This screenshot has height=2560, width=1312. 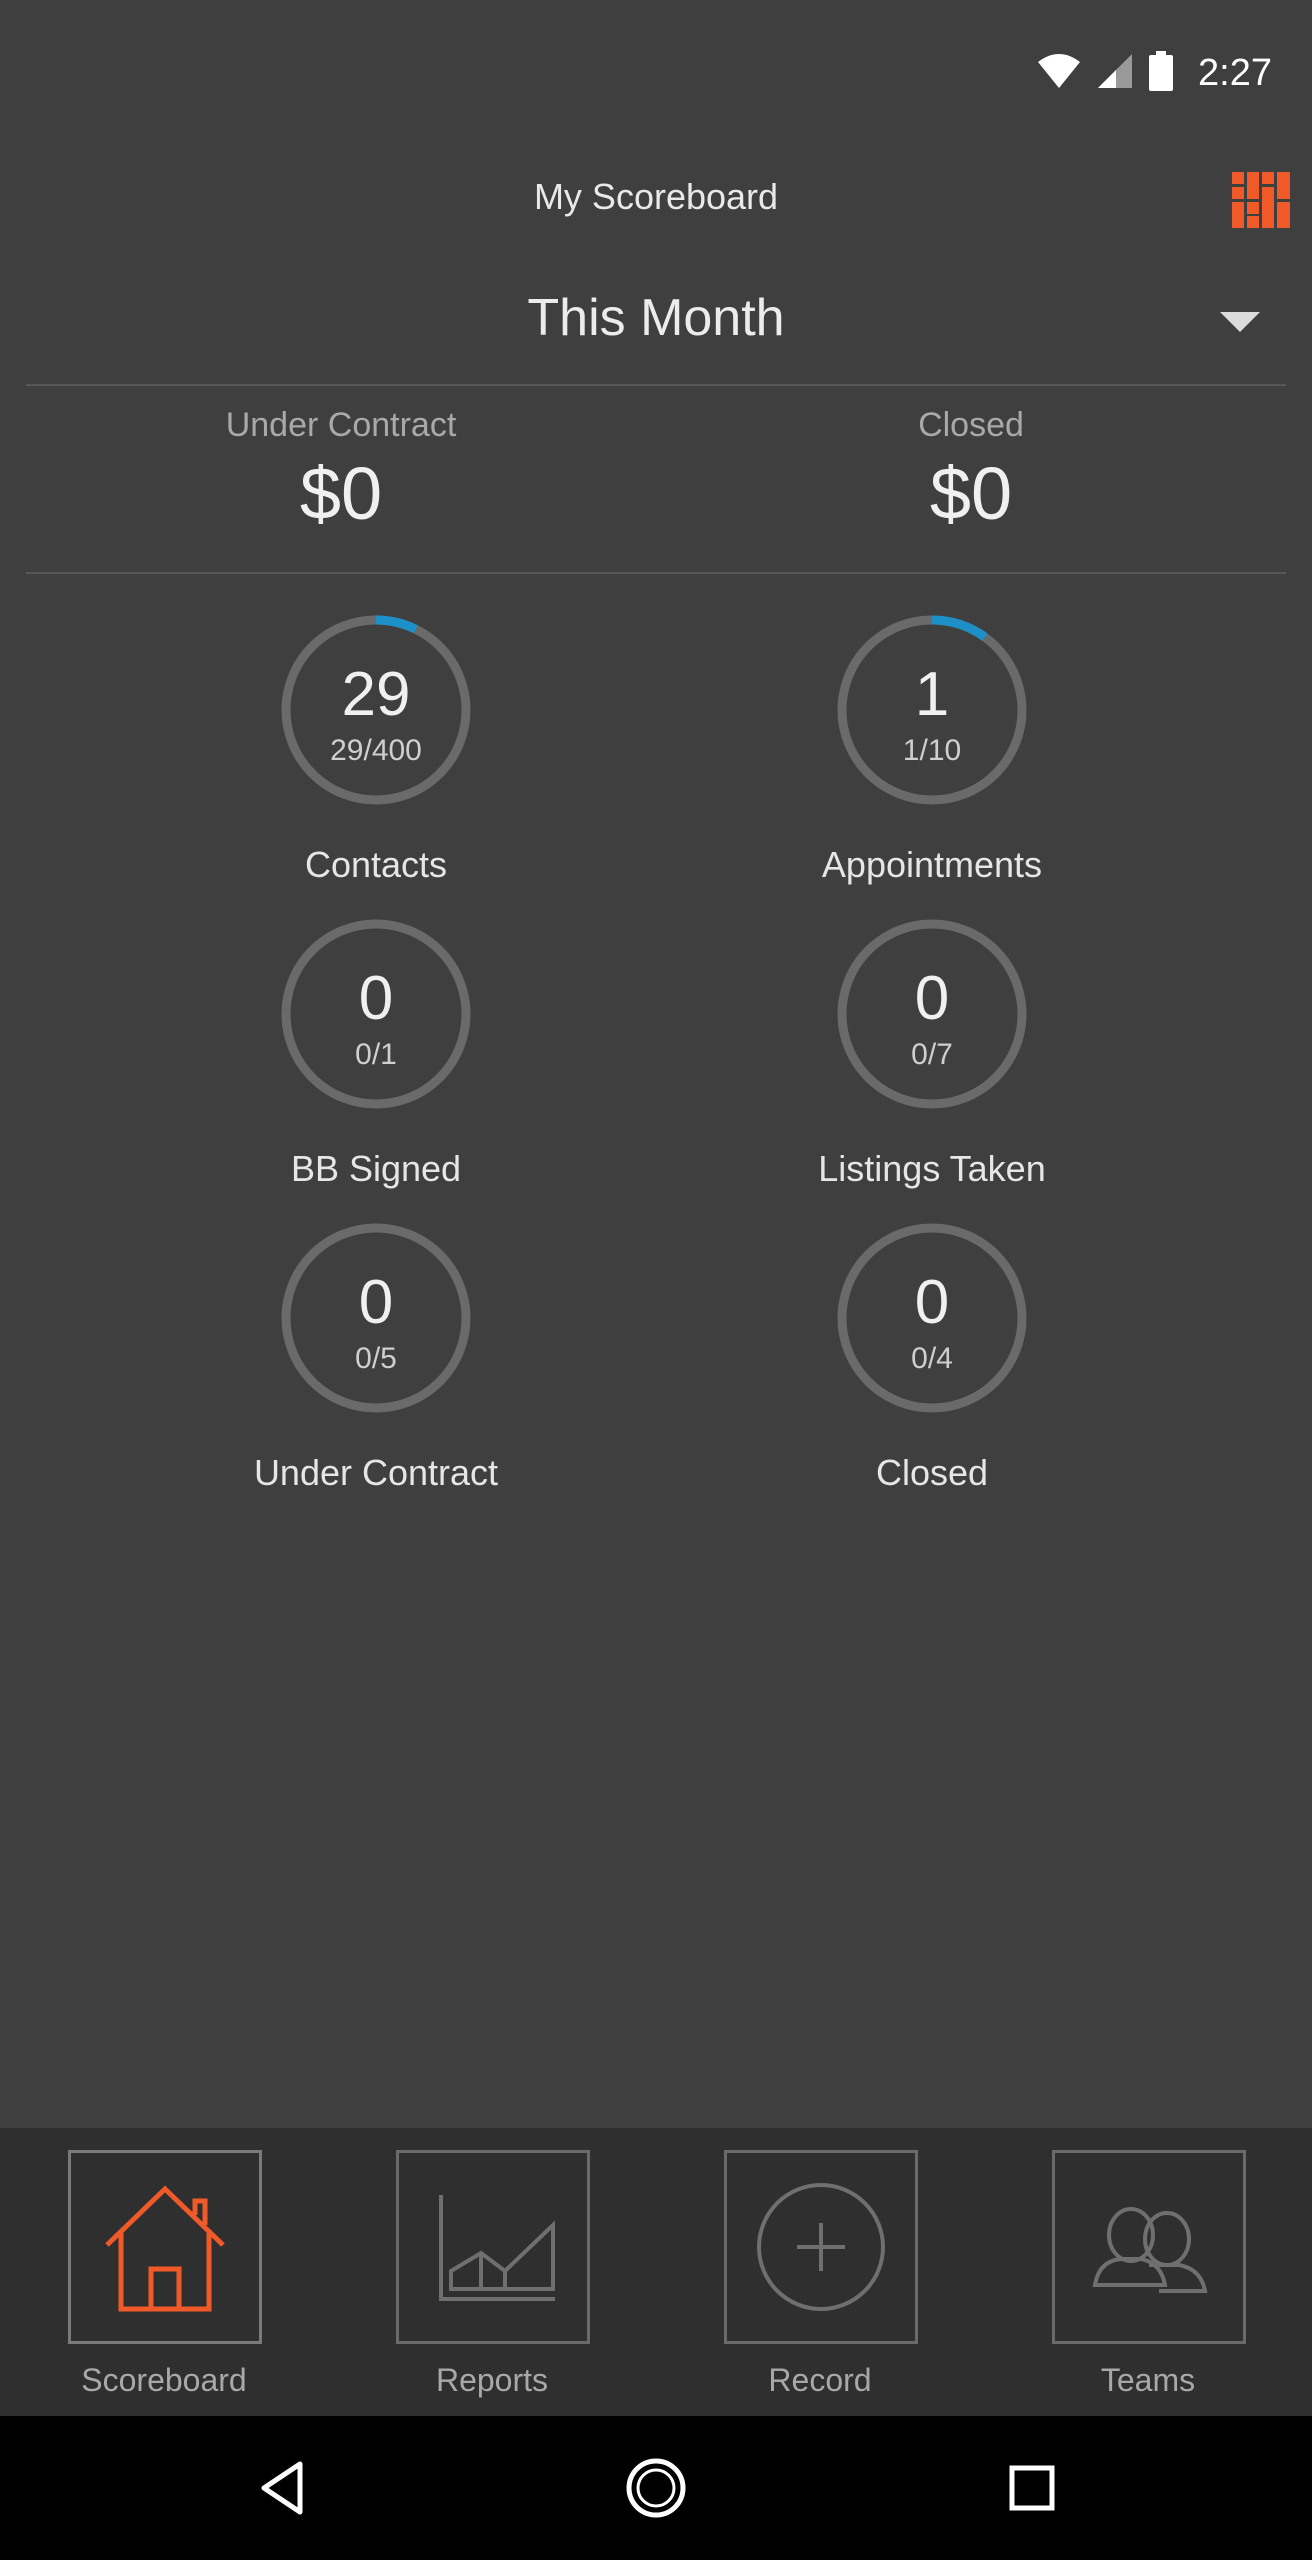 I want to click on home-circle-icon, so click(x=656, y=2488).